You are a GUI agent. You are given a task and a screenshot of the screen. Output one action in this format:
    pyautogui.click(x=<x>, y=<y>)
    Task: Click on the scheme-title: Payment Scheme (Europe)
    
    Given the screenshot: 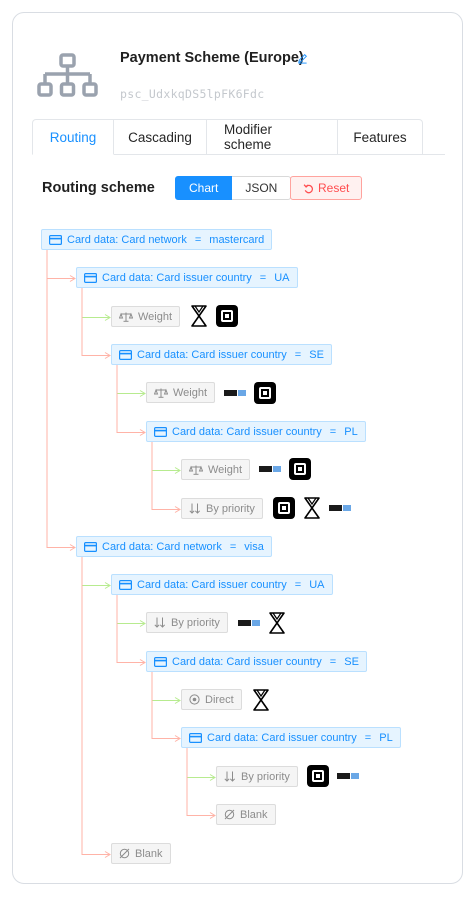 What is the action you would take?
    pyautogui.click(x=212, y=58)
    